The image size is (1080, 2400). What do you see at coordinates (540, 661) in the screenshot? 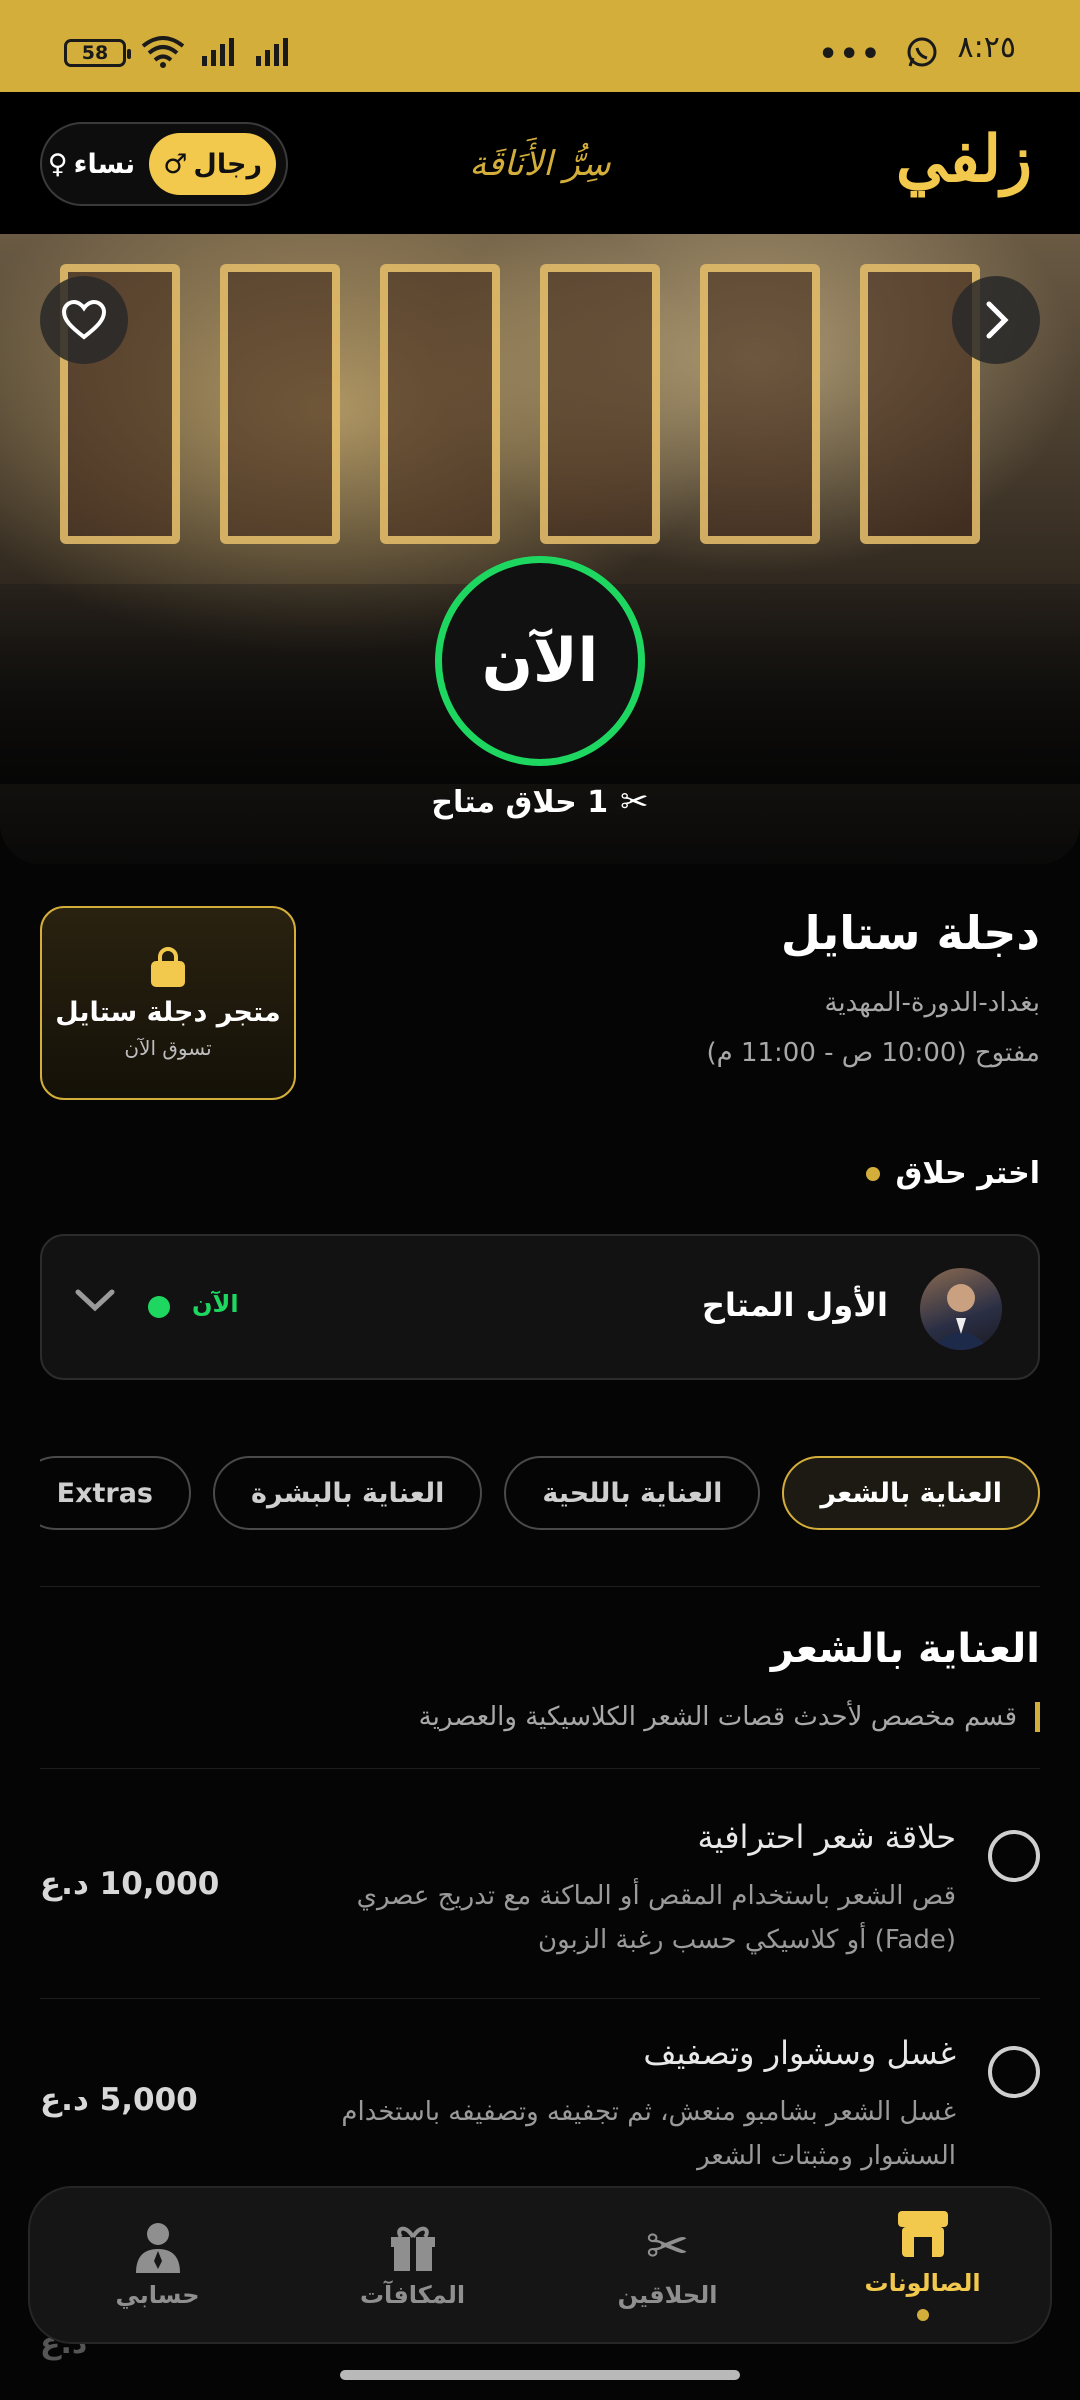
I see `availability-circle: الآن` at bounding box center [540, 661].